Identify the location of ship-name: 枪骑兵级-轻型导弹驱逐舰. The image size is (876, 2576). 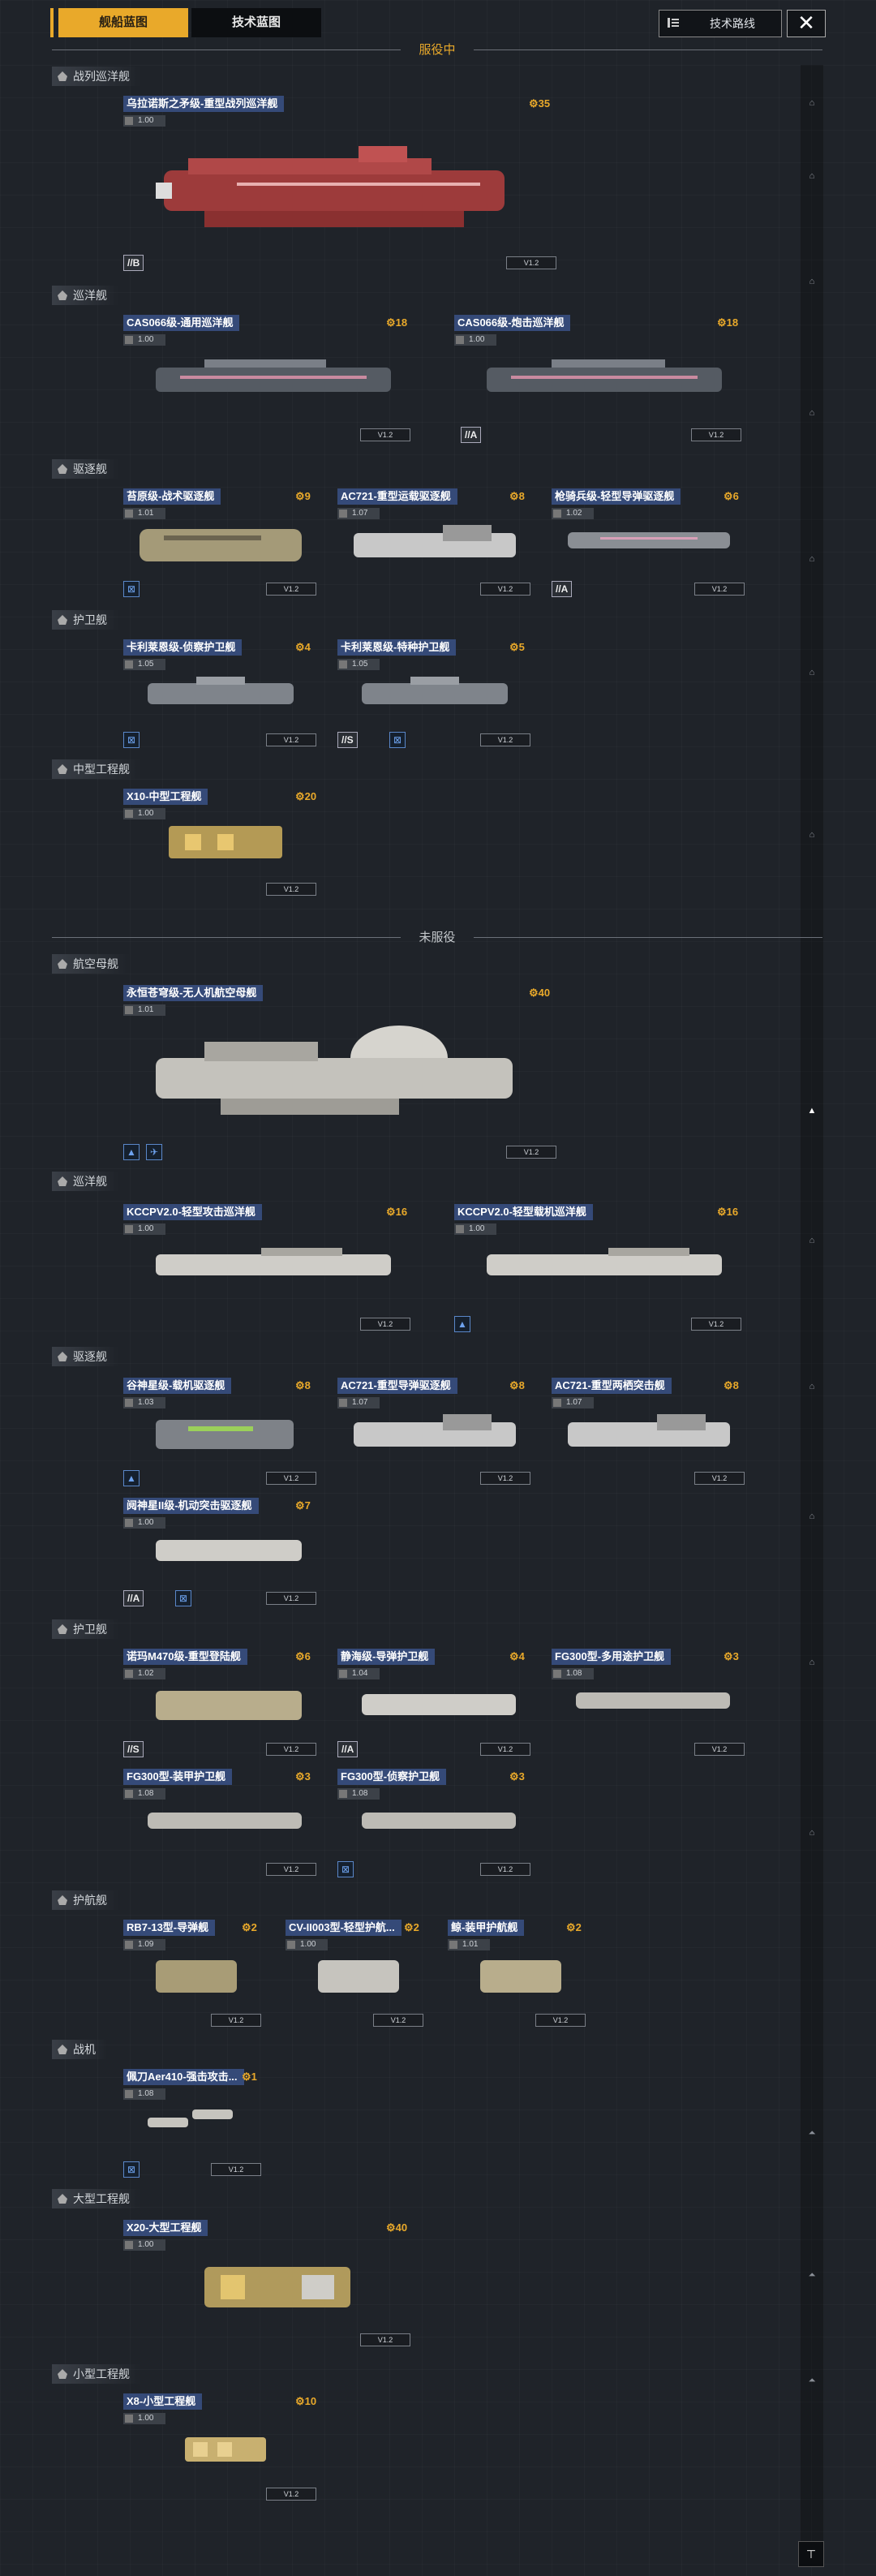
(616, 496).